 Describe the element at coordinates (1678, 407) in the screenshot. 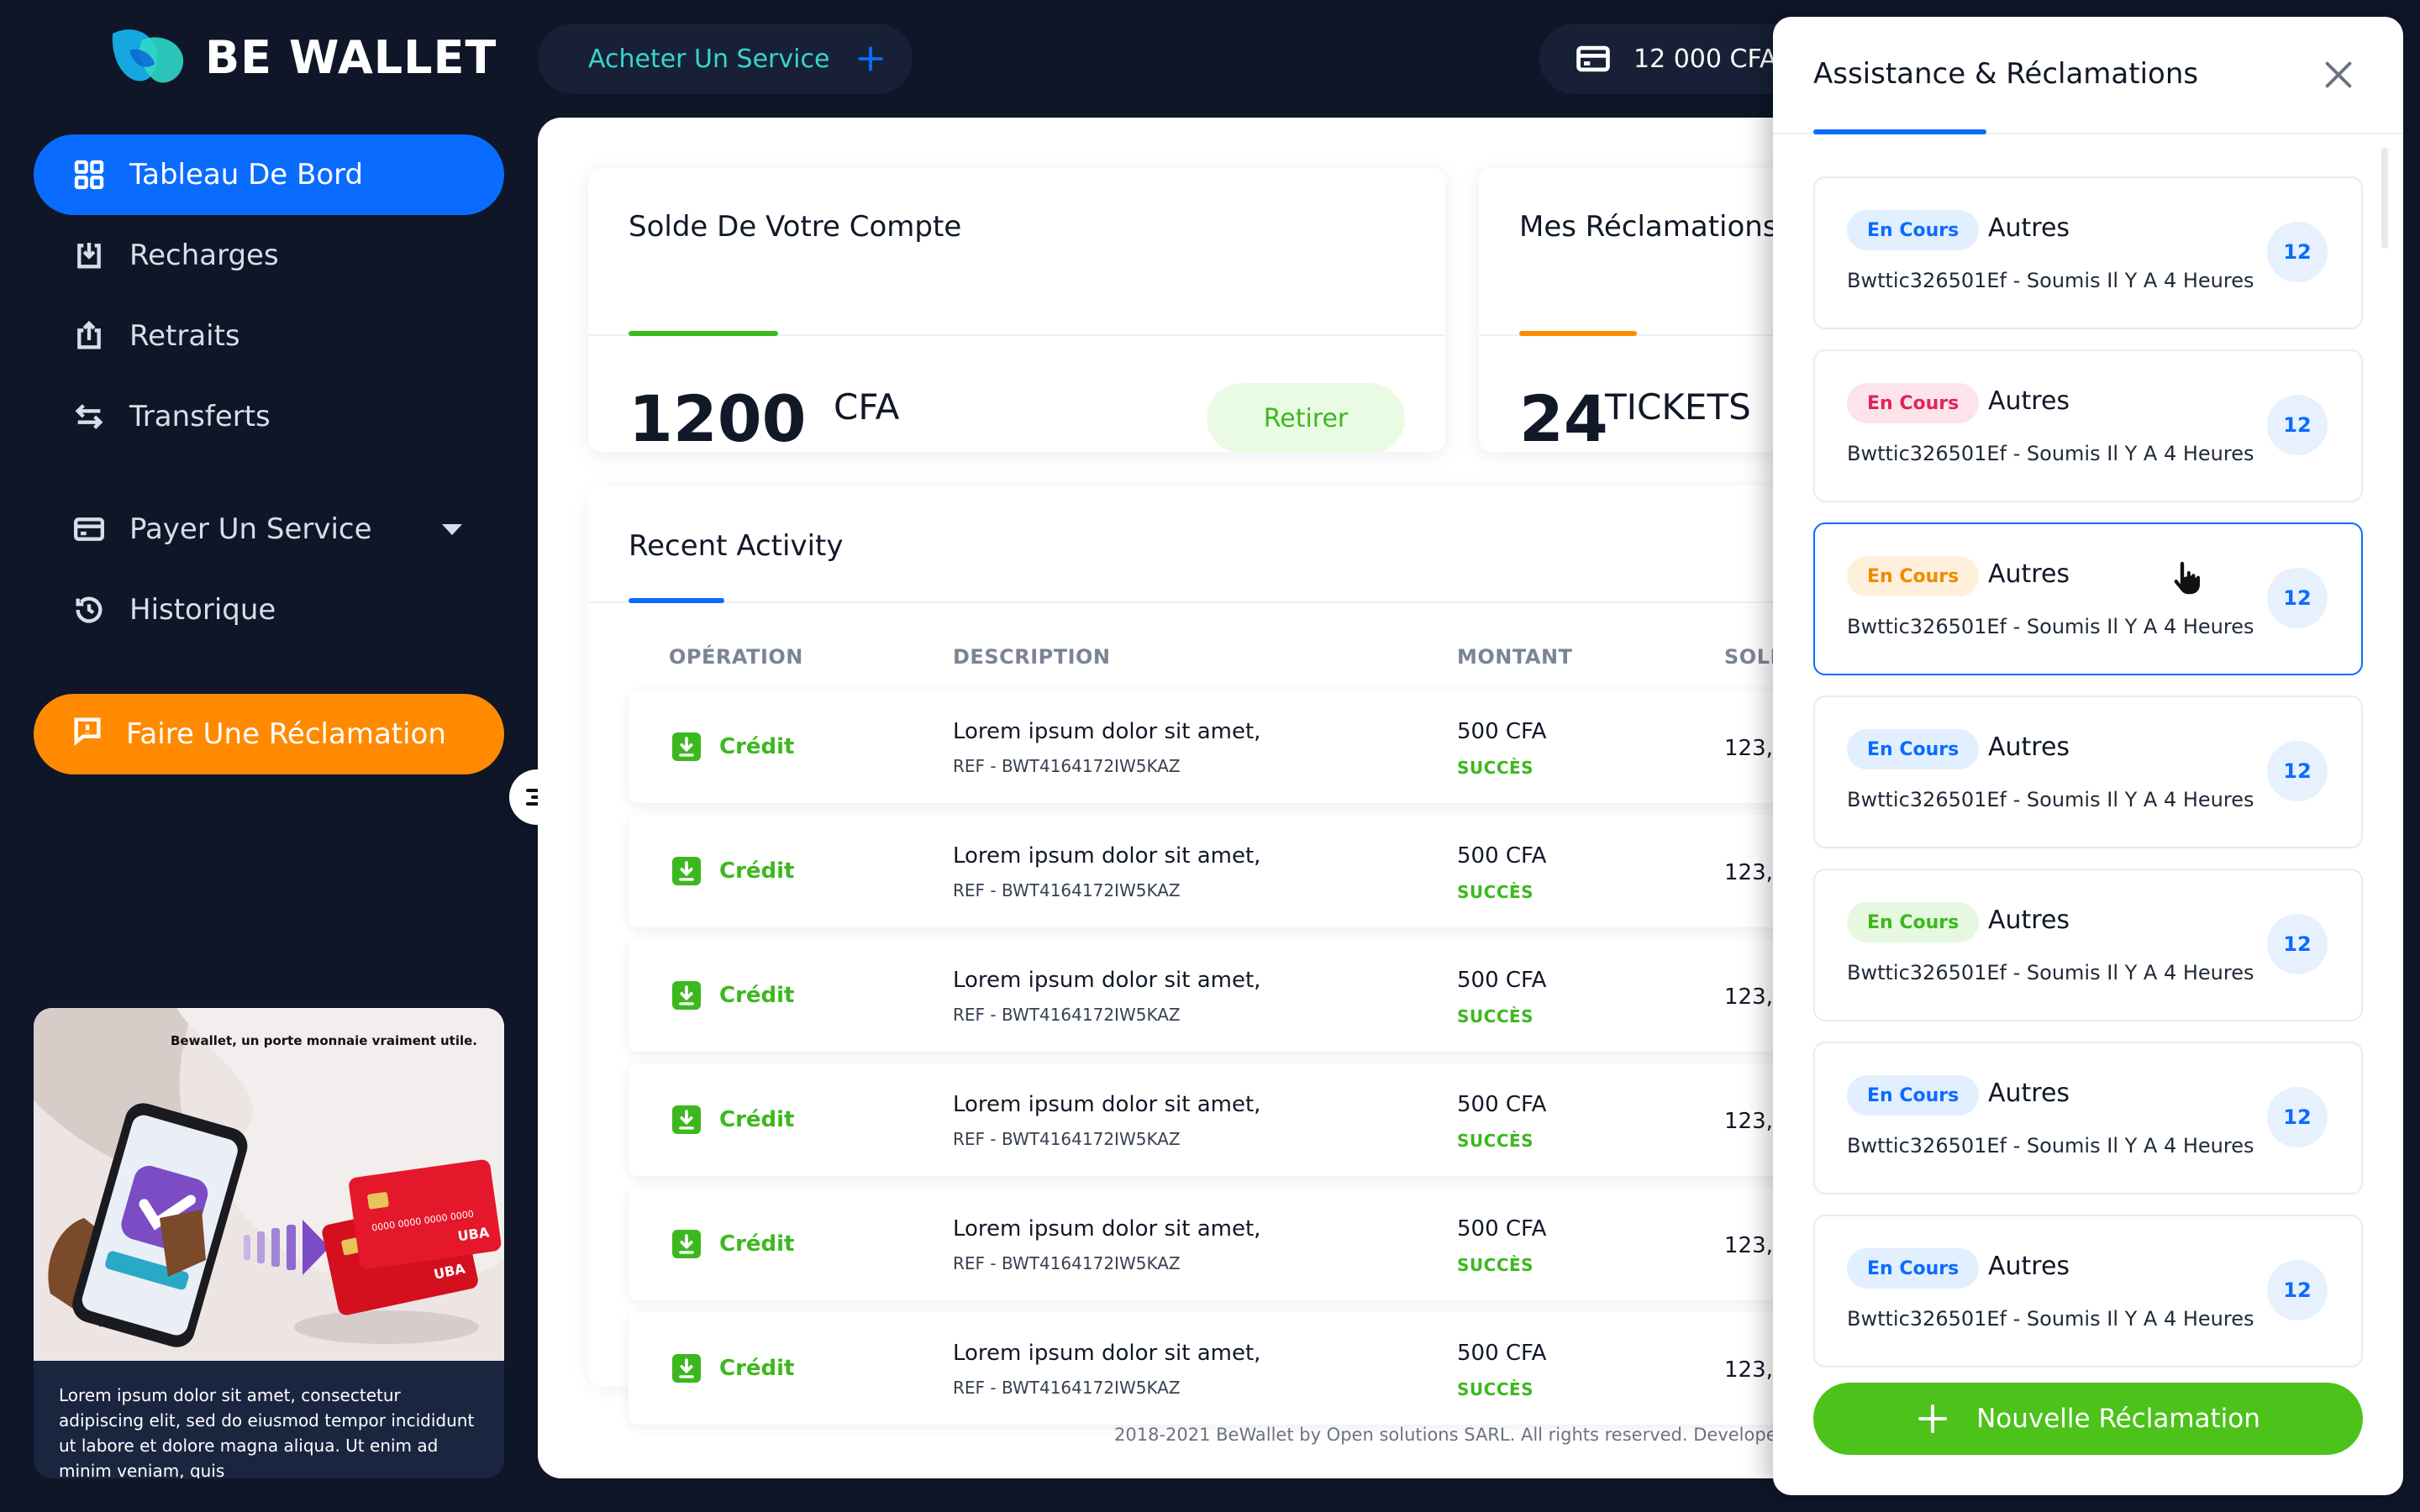

I see `claims-unit: TICKETS` at that location.